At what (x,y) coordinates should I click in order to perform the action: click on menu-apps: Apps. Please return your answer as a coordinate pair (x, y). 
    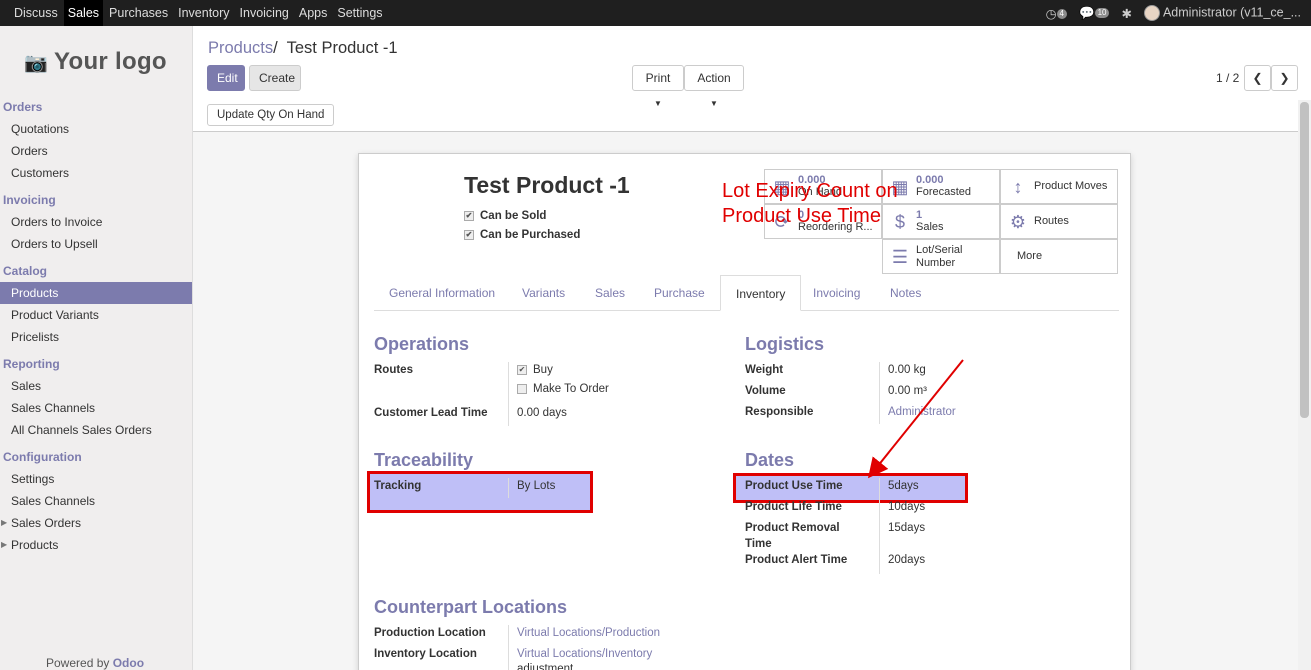
    Looking at the image, I should click on (313, 13).